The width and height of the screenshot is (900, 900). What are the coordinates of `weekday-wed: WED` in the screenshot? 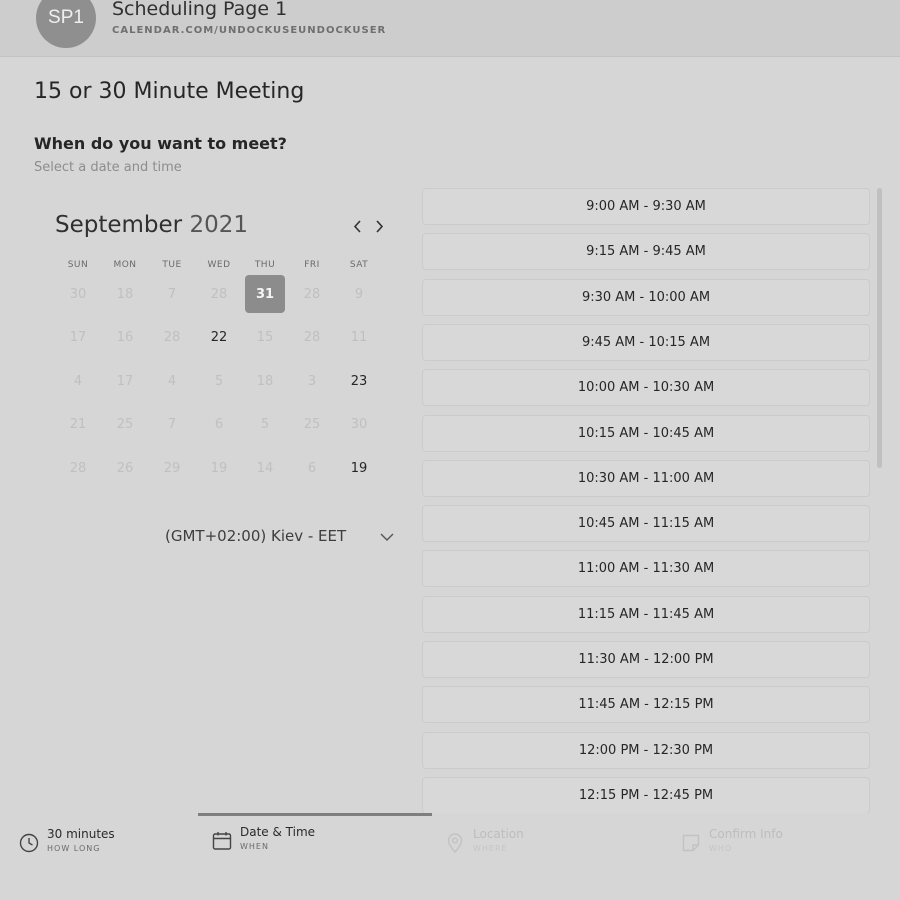 It's located at (219, 265).